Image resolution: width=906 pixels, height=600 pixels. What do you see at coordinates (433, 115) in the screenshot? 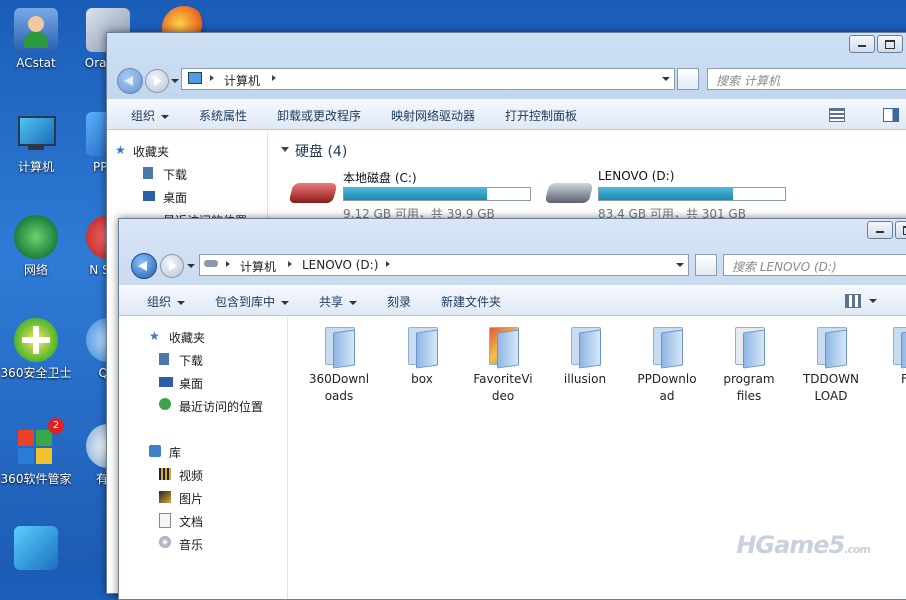
I see `map-network-drive-button: 映射网络驱动器` at bounding box center [433, 115].